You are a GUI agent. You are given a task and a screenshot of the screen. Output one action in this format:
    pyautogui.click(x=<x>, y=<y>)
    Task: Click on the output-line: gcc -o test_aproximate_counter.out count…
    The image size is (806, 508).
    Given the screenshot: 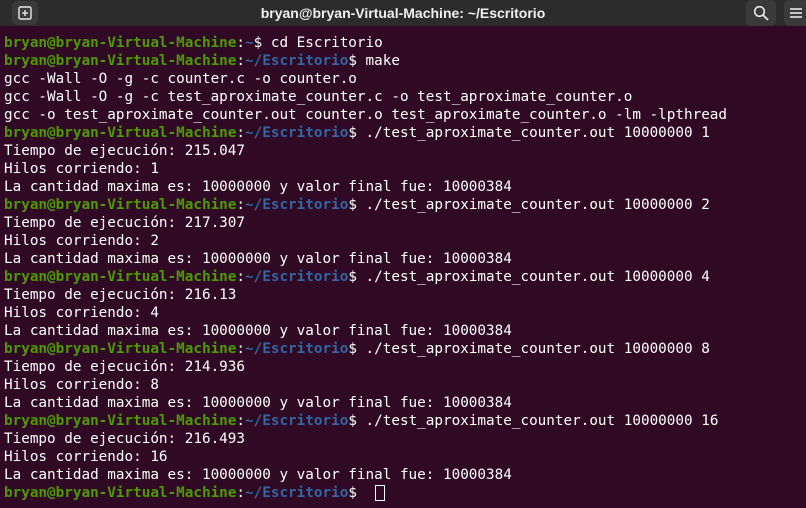 What is the action you would take?
    pyautogui.click(x=366, y=115)
    